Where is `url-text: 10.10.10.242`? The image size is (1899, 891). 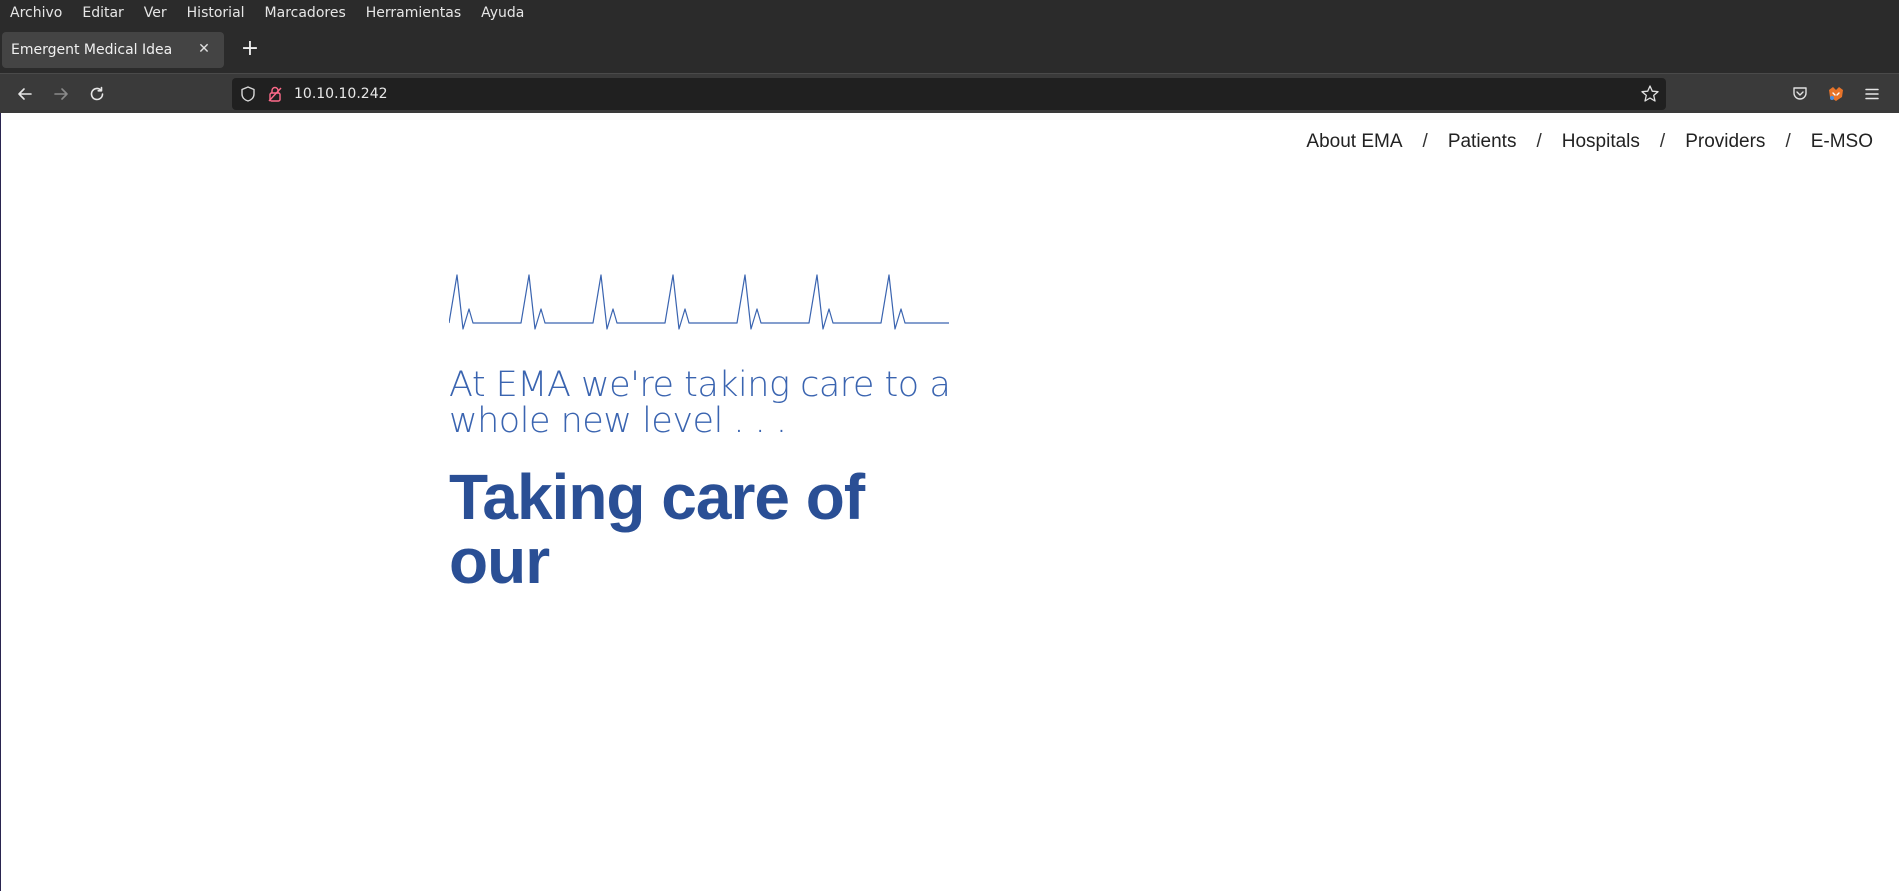
url-text: 10.10.10.242 is located at coordinates (341, 94).